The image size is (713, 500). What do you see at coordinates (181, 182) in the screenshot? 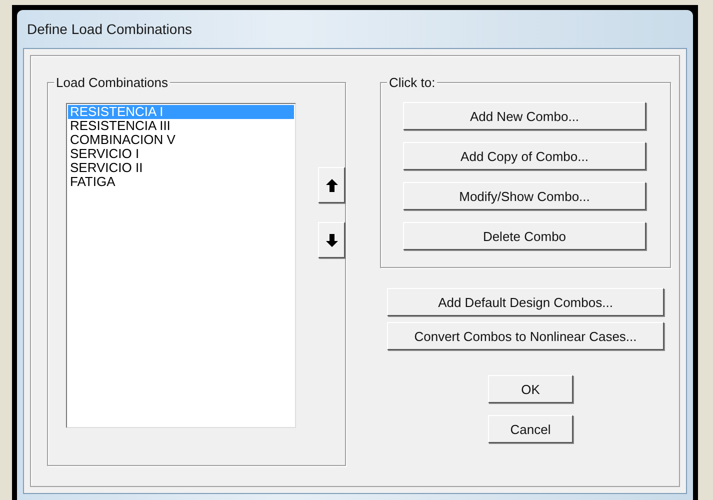
I see `list-item: FATIGA` at bounding box center [181, 182].